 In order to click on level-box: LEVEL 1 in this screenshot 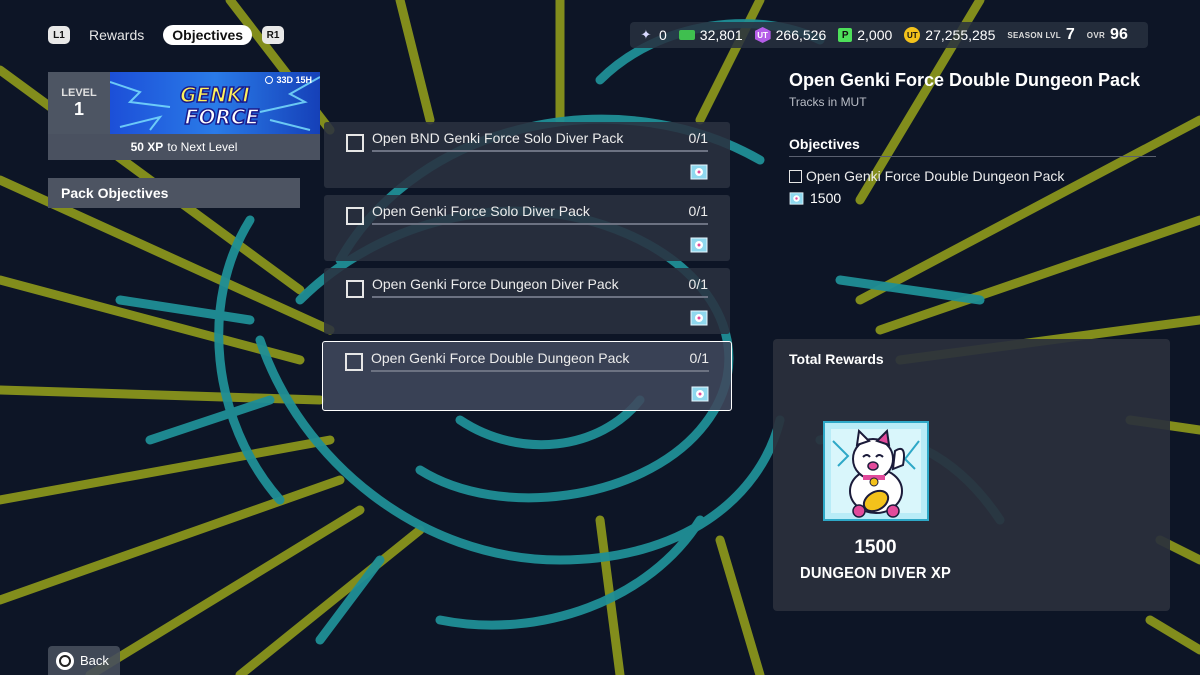, I will do `click(79, 103)`.